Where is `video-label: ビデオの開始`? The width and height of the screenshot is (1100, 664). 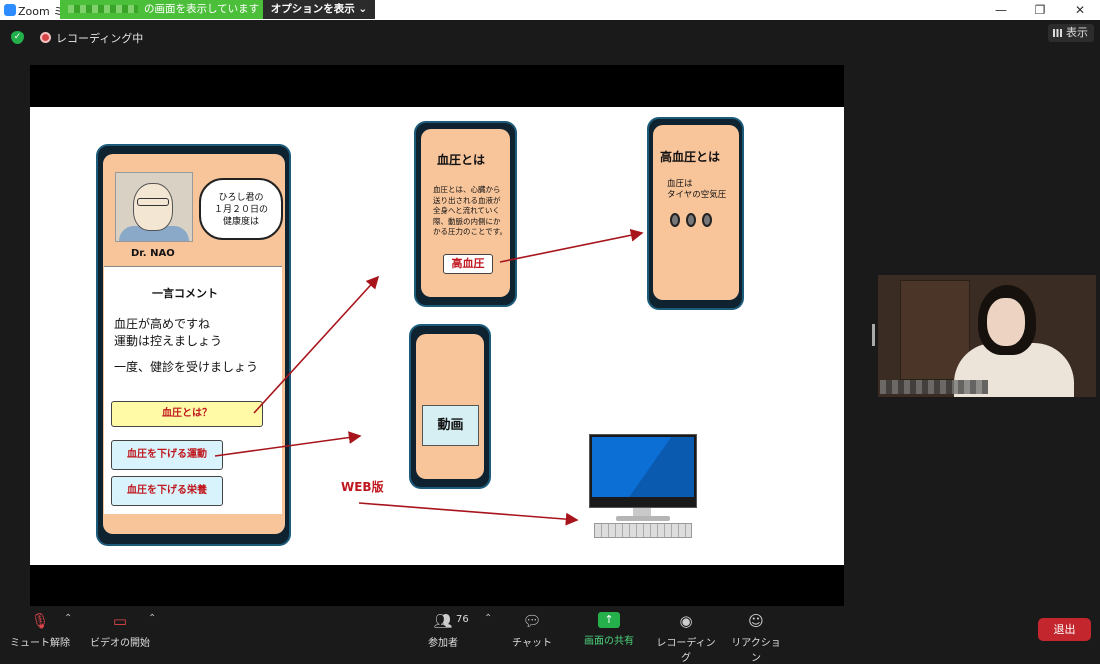
video-label: ビデオの開始 is located at coordinates (120, 643).